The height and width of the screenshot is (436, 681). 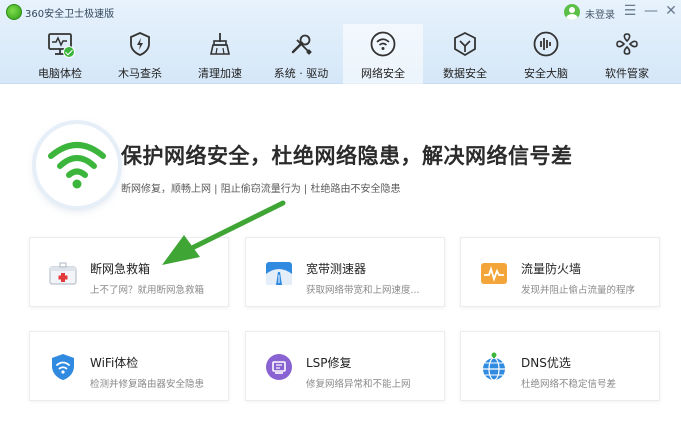 What do you see at coordinates (336, 269) in the screenshot?
I see `card-title: 宽带测速器` at bounding box center [336, 269].